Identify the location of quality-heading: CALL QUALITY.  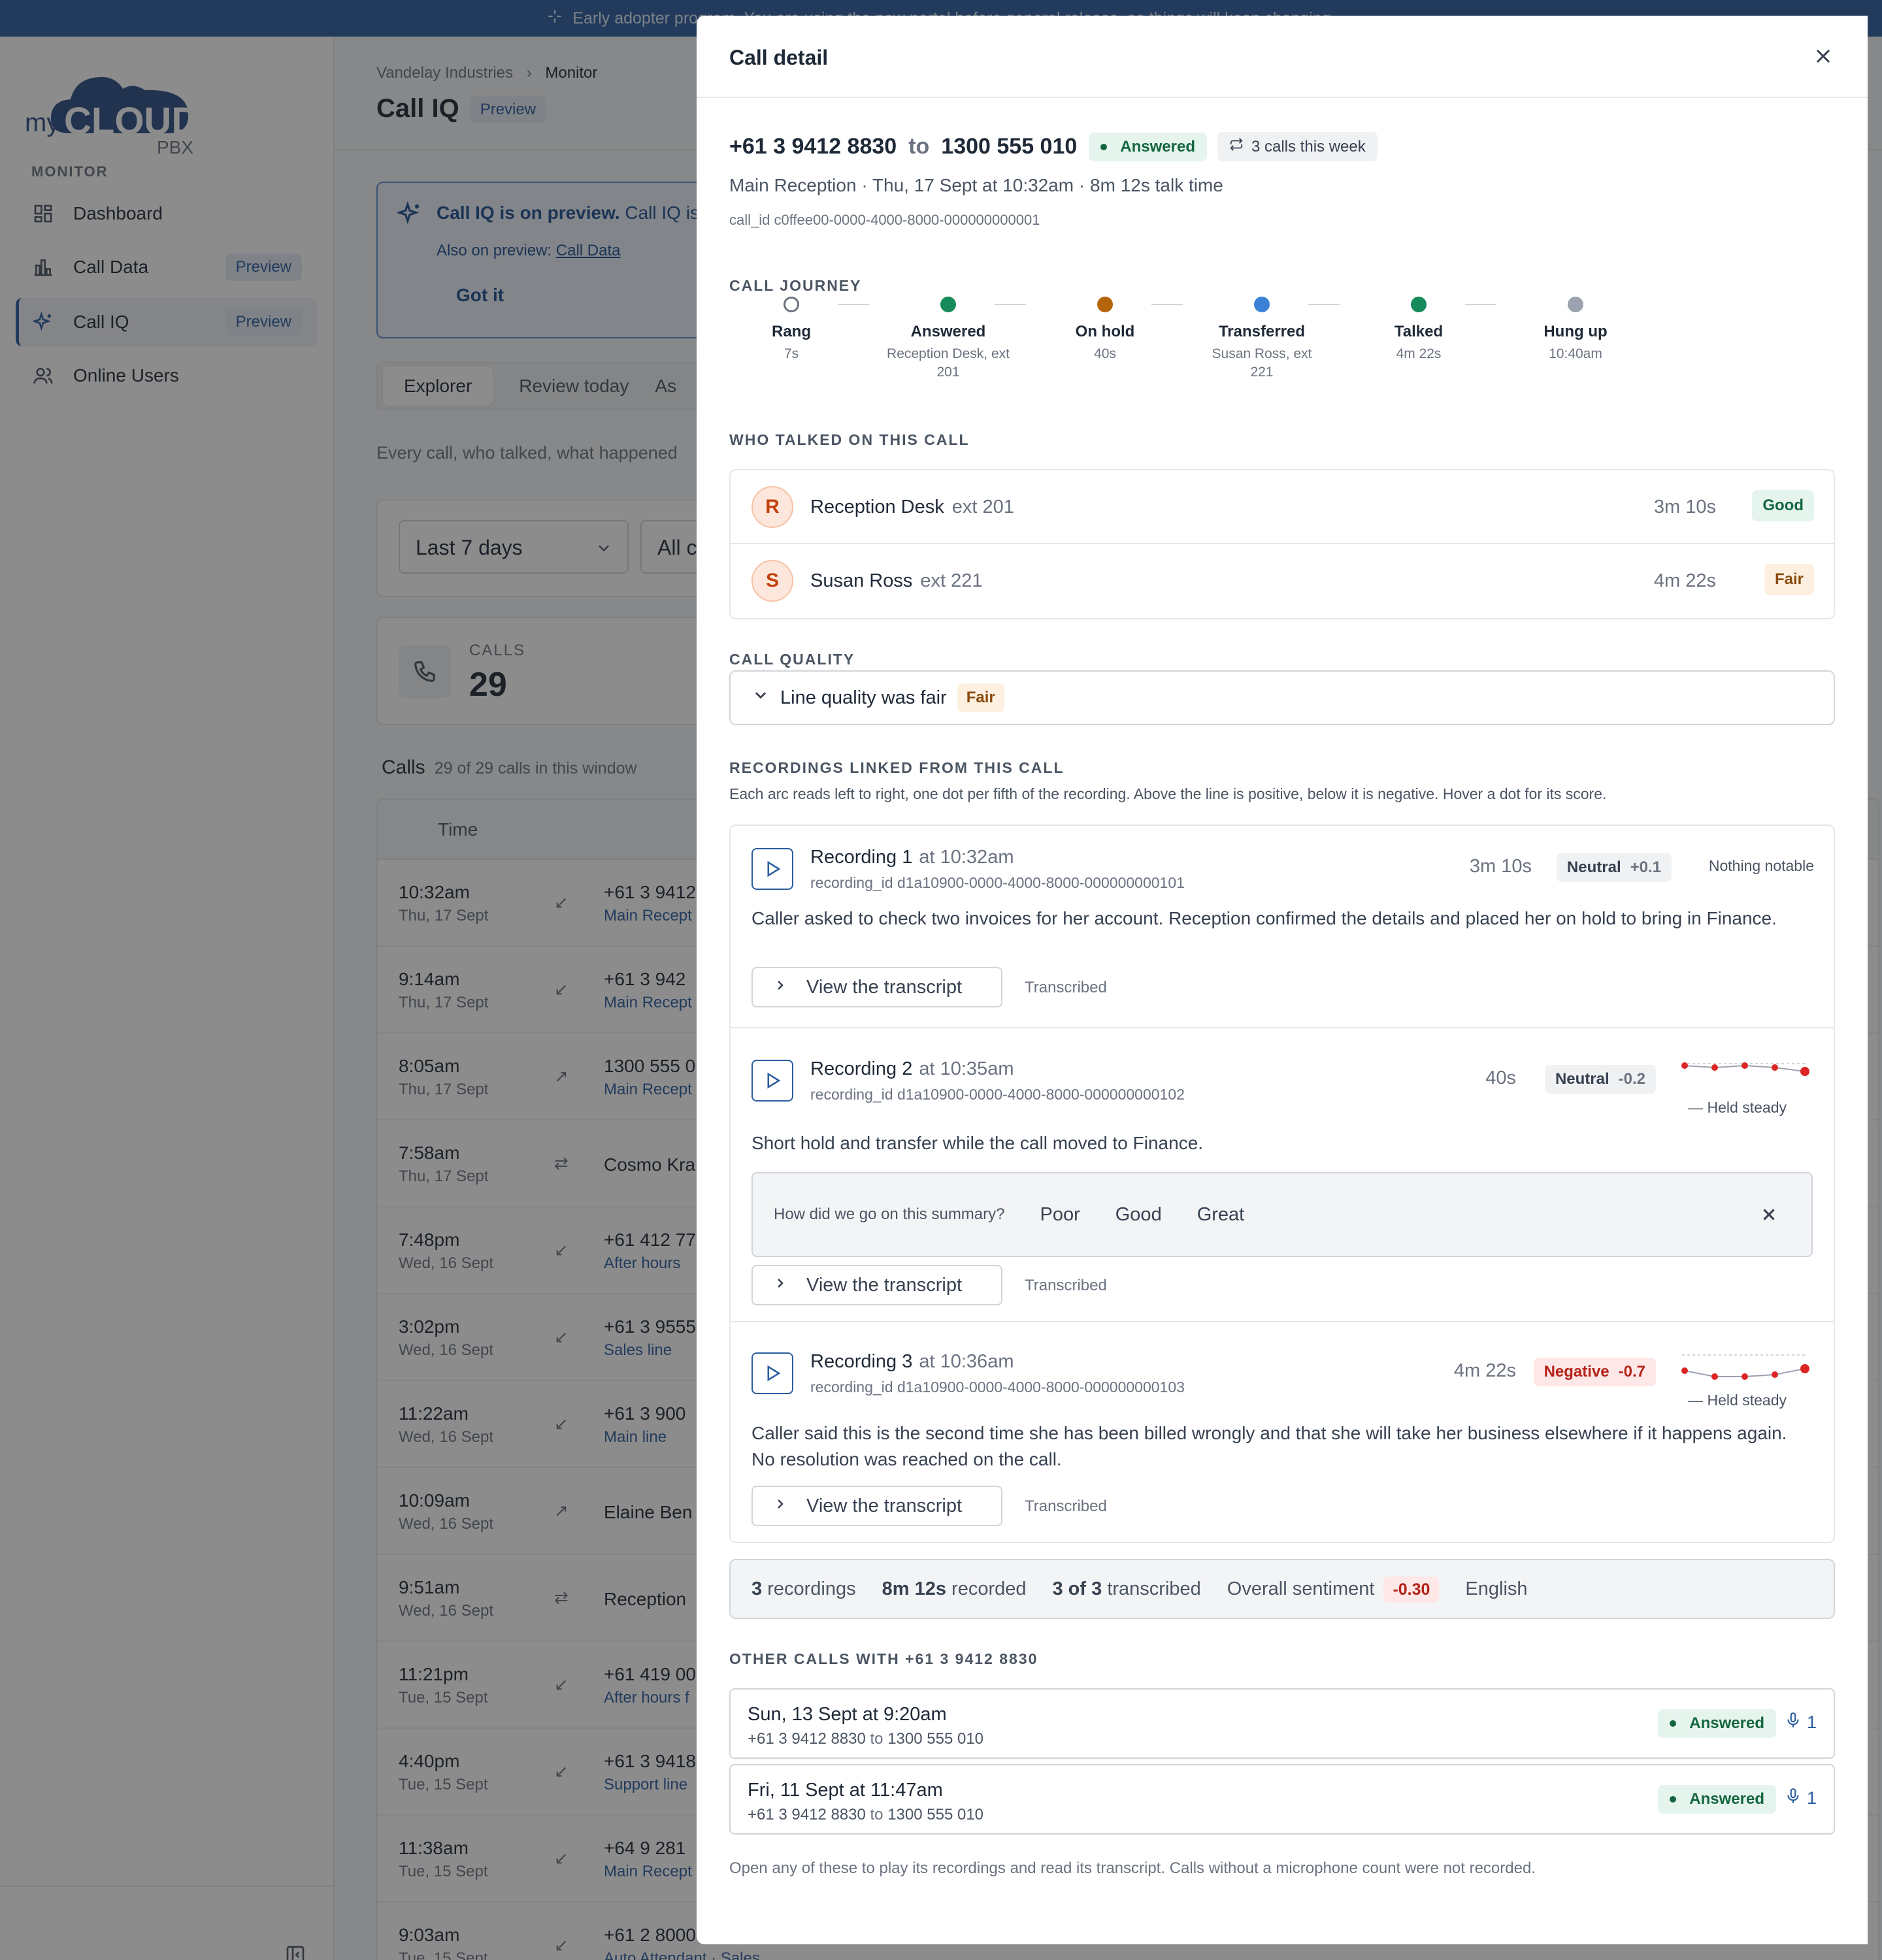
(792, 659).